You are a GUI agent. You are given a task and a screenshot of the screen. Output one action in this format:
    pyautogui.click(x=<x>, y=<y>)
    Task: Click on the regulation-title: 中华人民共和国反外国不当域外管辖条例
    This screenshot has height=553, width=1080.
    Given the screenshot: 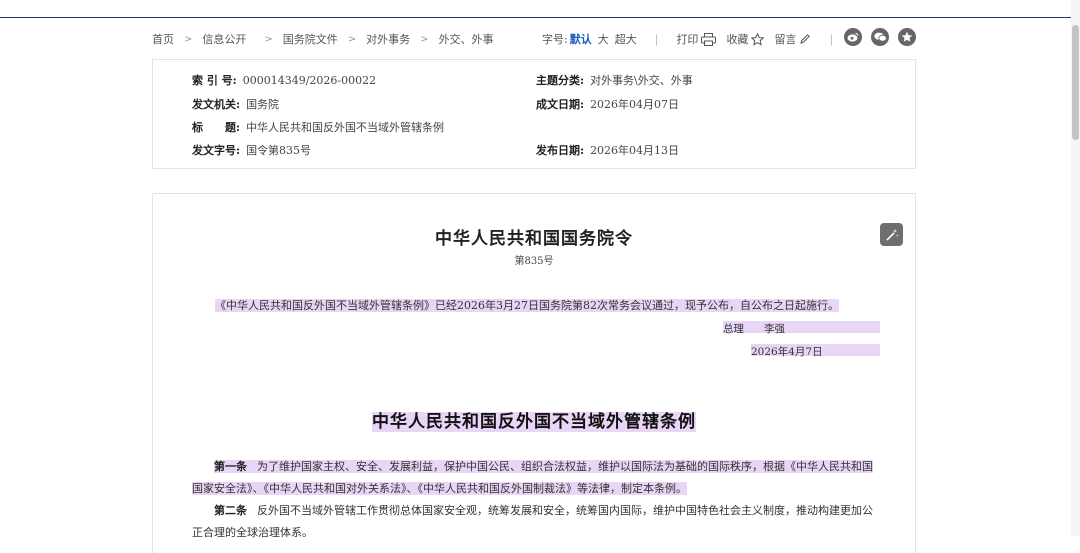 What is the action you would take?
    pyautogui.click(x=534, y=419)
    